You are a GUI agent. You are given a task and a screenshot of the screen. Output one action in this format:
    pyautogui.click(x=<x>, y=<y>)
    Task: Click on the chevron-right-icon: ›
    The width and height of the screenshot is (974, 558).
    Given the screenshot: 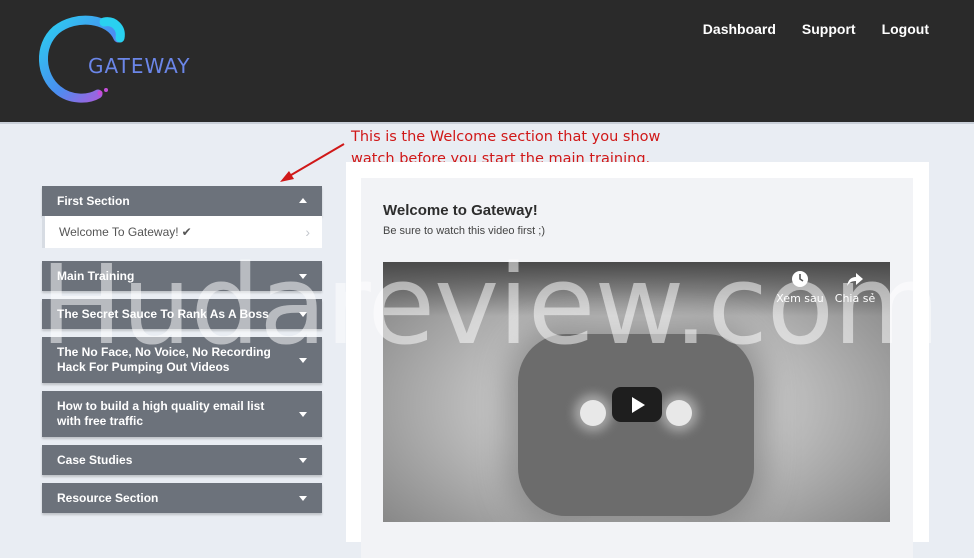 What is the action you would take?
    pyautogui.click(x=307, y=232)
    